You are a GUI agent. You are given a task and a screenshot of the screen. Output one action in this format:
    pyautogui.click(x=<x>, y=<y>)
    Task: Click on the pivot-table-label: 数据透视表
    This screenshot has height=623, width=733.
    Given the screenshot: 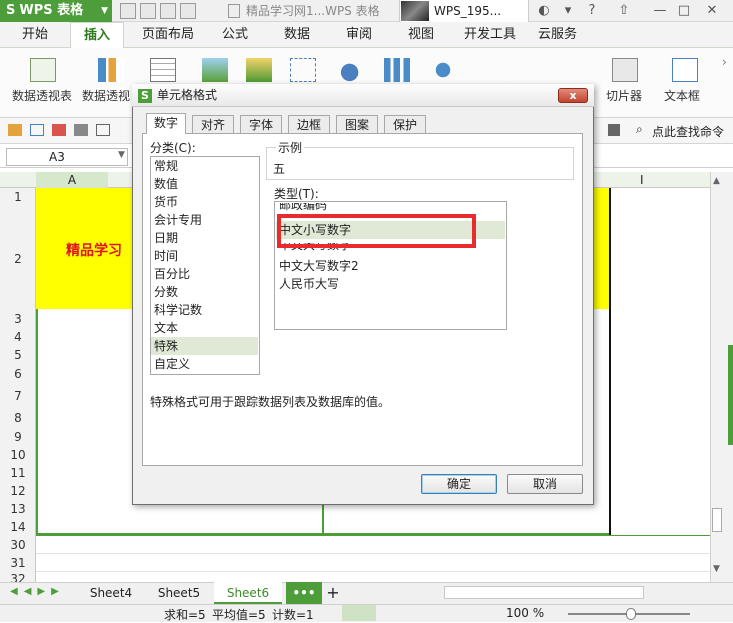 What is the action you would take?
    pyautogui.click(x=42, y=95)
    